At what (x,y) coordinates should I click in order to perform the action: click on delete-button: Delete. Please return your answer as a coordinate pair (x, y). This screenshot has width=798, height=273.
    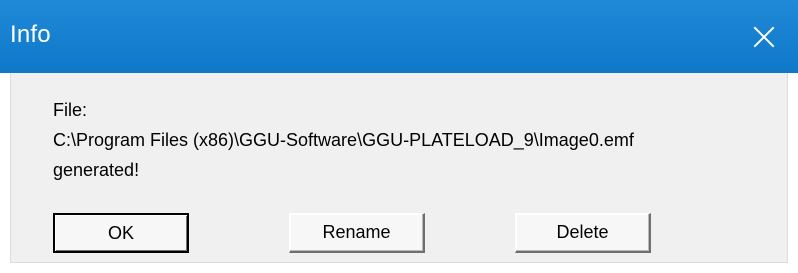
    Looking at the image, I should click on (583, 233).